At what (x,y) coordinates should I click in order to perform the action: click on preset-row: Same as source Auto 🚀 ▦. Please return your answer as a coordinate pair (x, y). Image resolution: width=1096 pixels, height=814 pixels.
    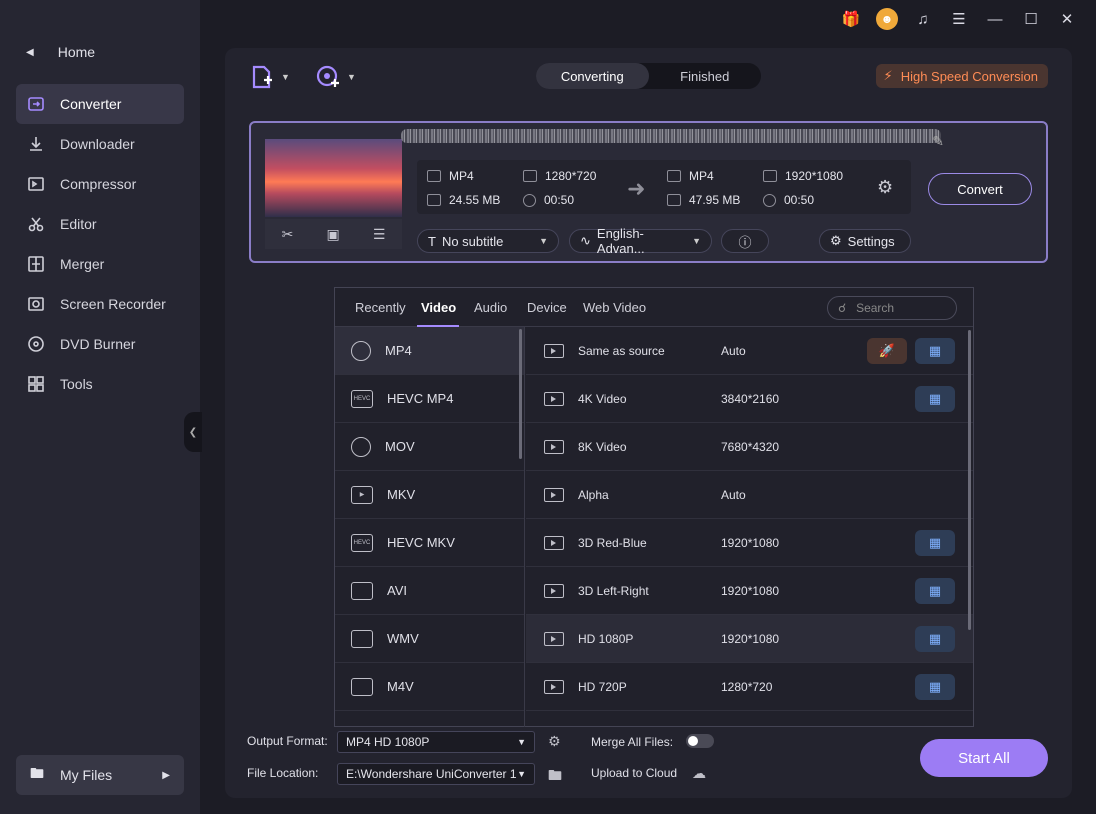
    Looking at the image, I should click on (749, 351).